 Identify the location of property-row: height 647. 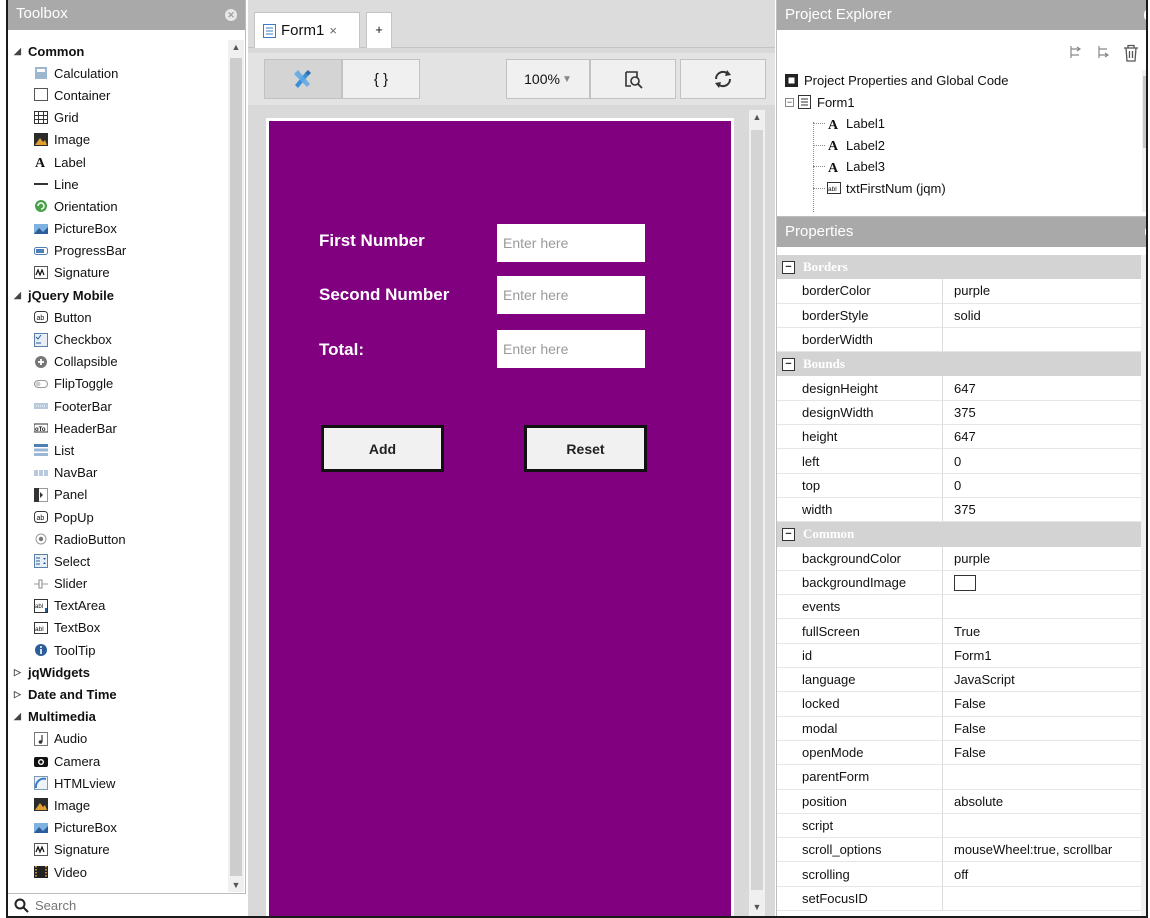
(961, 437).